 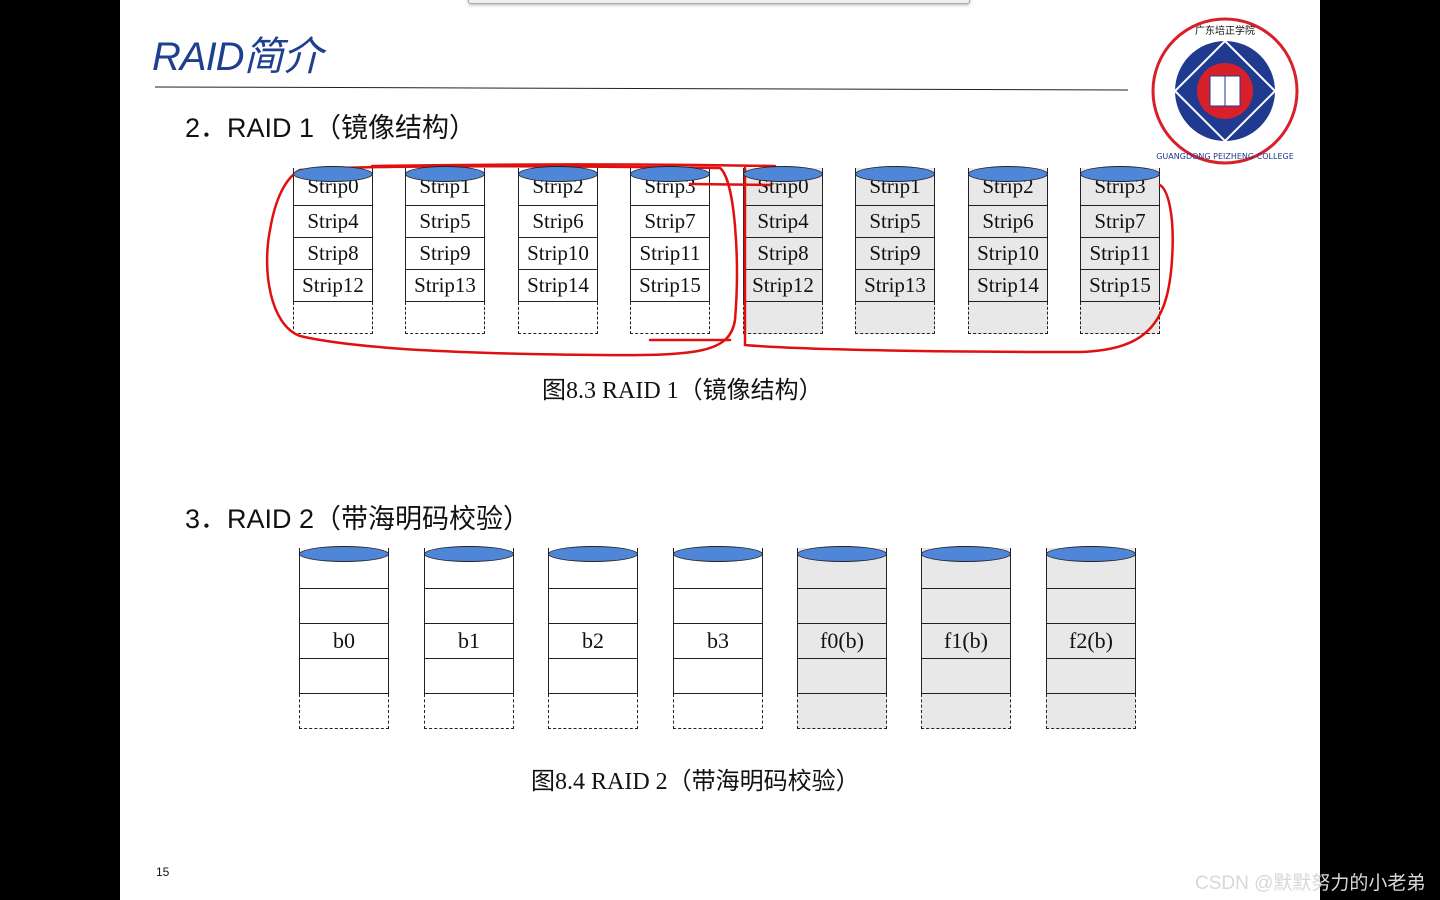 I want to click on logo-text-en: GUANGDONG PEIZHENG COLLEGE, so click(x=1225, y=156).